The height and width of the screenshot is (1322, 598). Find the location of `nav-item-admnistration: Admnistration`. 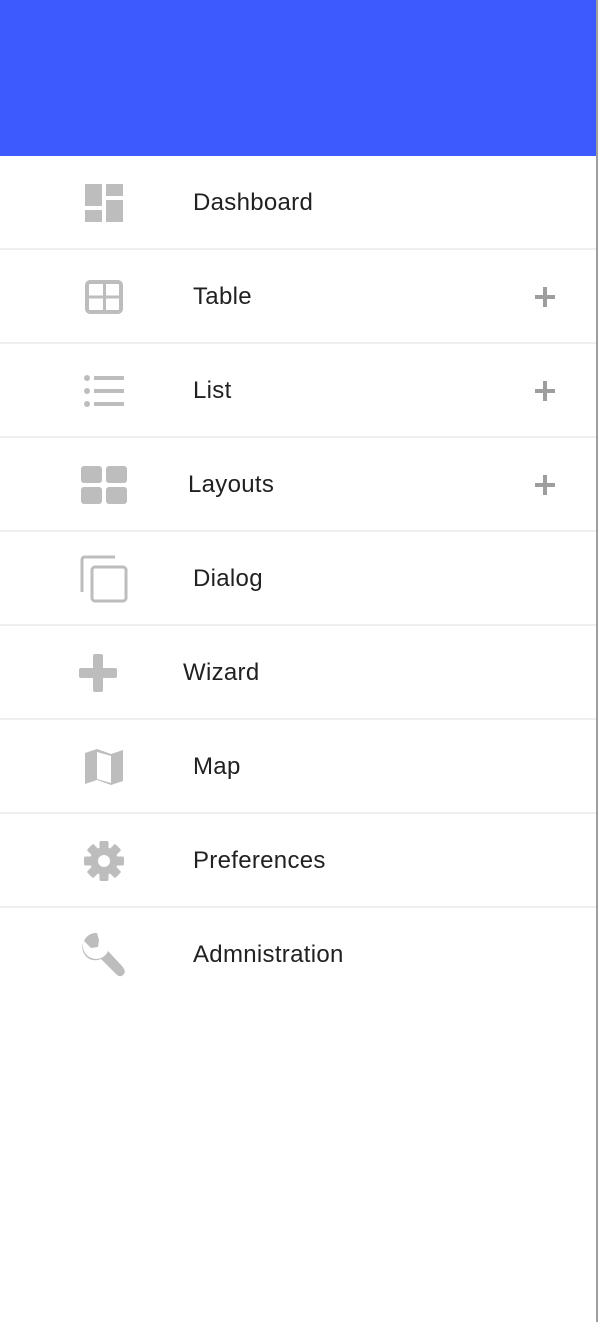

nav-item-admnistration: Admnistration is located at coordinates (298, 955).